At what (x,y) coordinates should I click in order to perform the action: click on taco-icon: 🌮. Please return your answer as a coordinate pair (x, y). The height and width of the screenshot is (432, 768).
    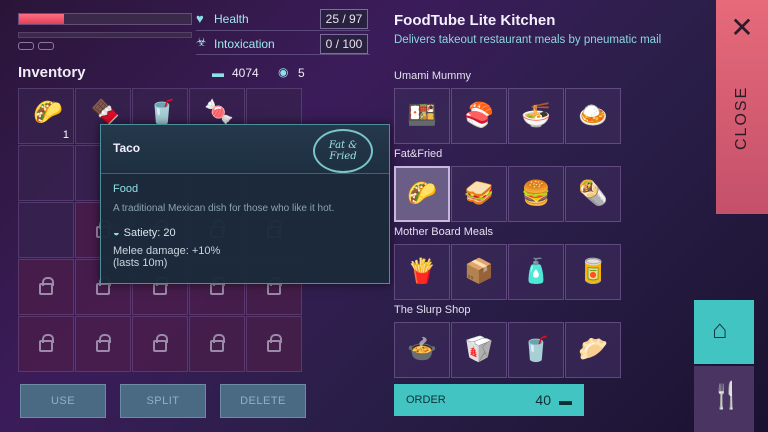
    Looking at the image, I should click on (48, 112).